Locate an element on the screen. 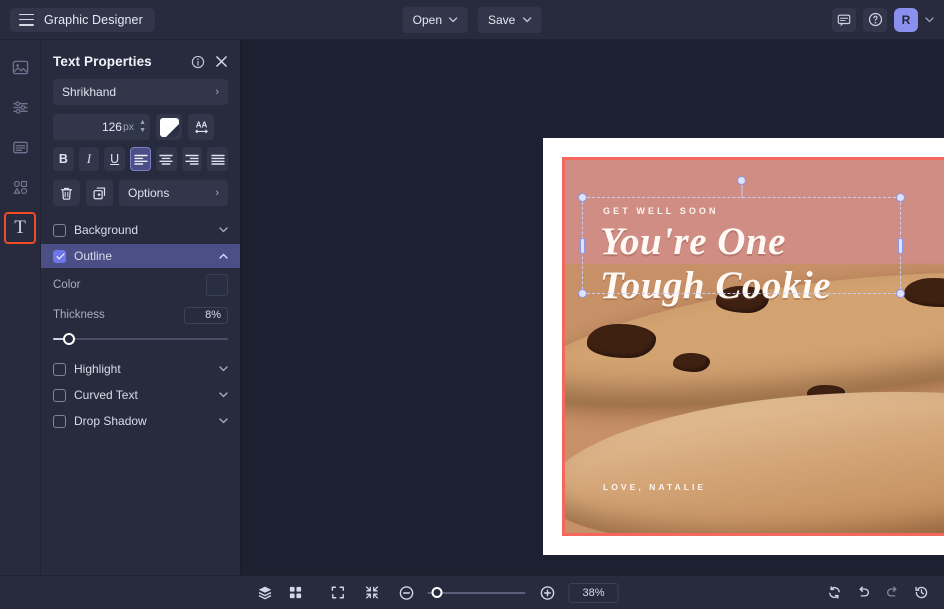 This screenshot has width=944, height=609. zoom-slider is located at coordinates (476, 593).